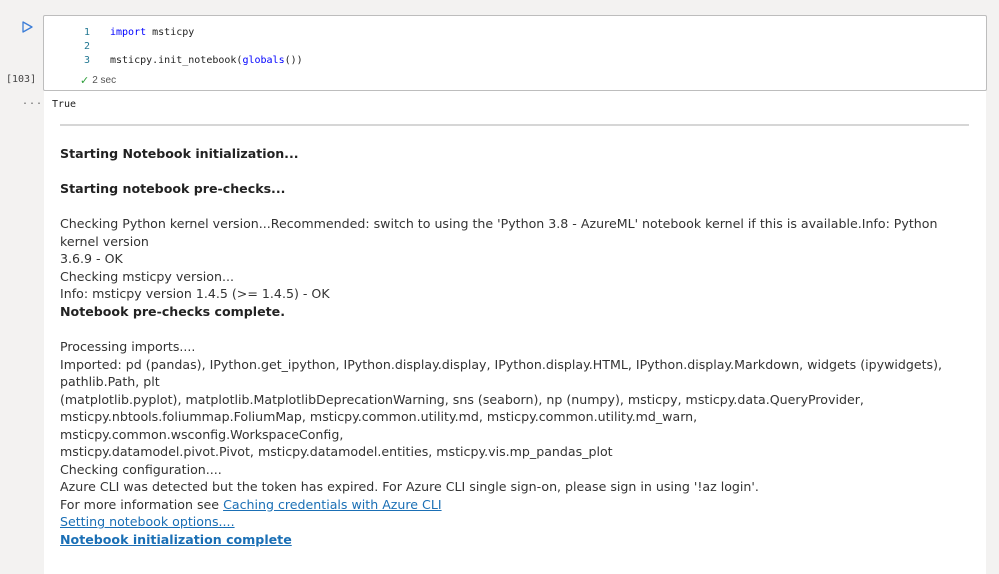  I want to click on execution-duration: 2 sec, so click(104, 80).